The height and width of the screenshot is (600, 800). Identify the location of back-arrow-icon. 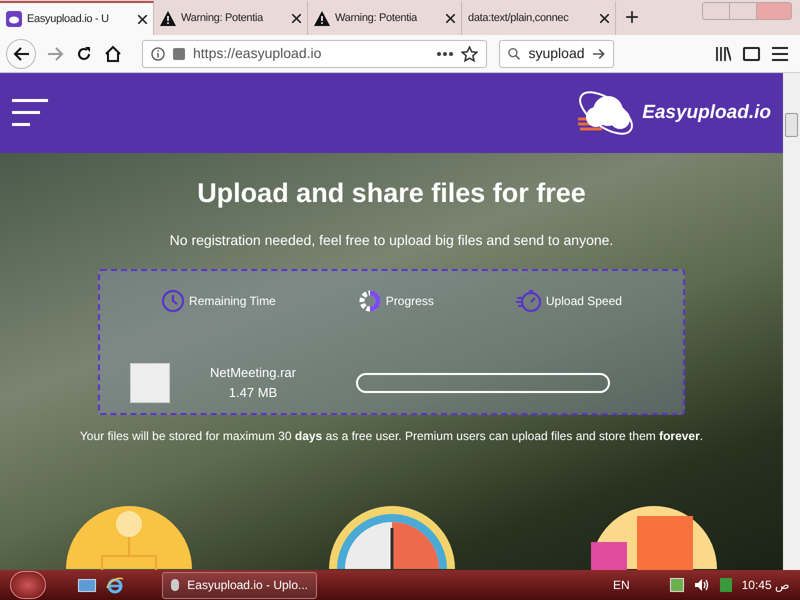
(21, 53).